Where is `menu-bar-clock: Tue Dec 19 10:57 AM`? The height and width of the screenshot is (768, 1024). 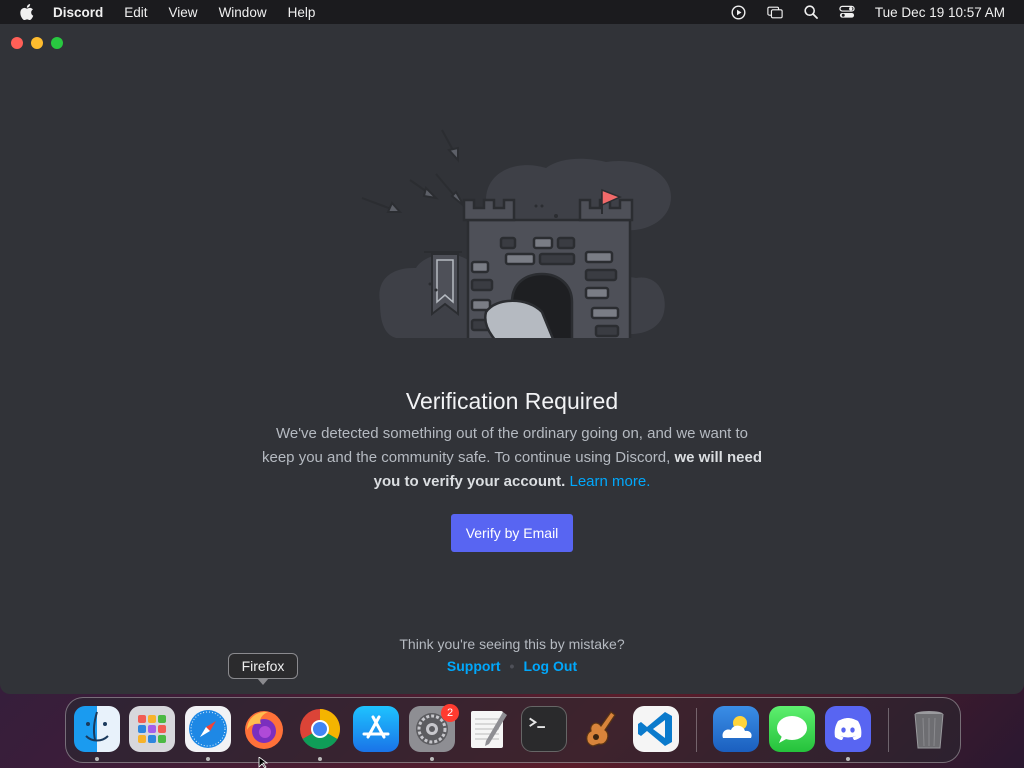
menu-bar-clock: Tue Dec 19 10:57 AM is located at coordinates (940, 12).